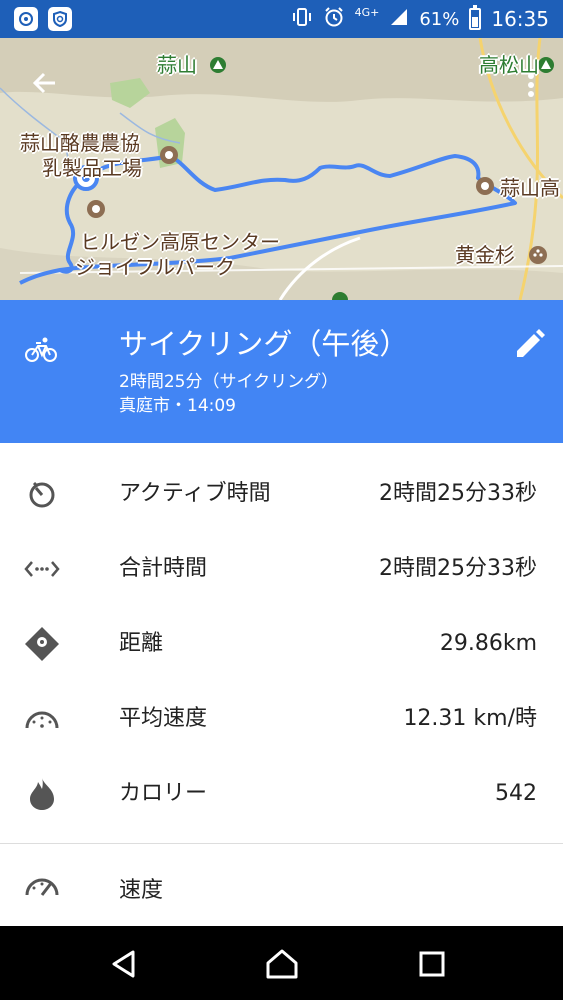  Describe the element at coordinates (177, 406) in the screenshot. I see `activity-location-time: 真庭市・14:09` at that location.